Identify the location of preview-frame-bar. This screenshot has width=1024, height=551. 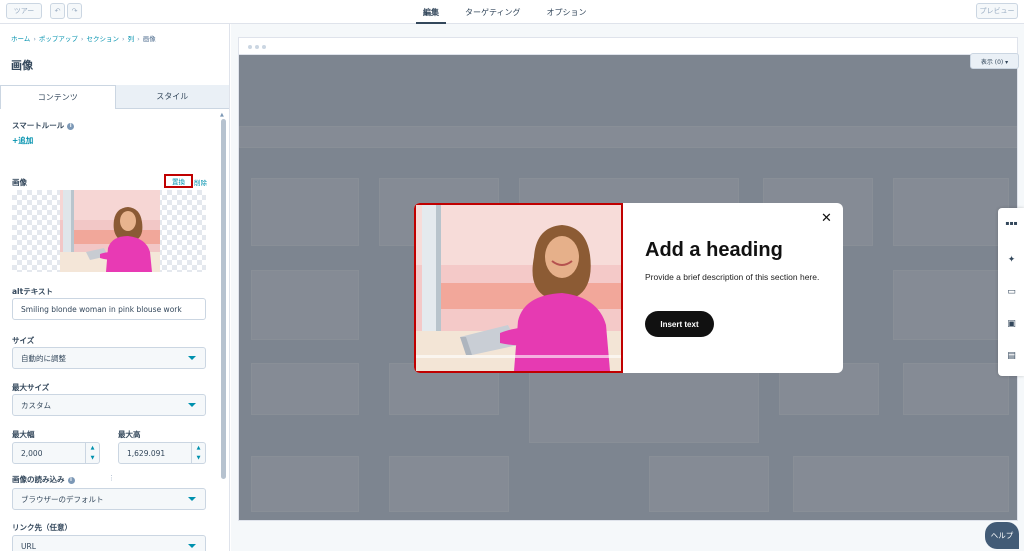
(628, 46).